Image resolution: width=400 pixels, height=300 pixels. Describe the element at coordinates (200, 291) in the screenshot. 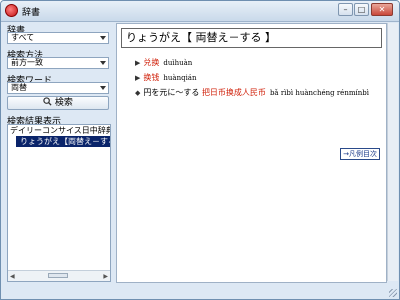

I see `status-bar` at that location.